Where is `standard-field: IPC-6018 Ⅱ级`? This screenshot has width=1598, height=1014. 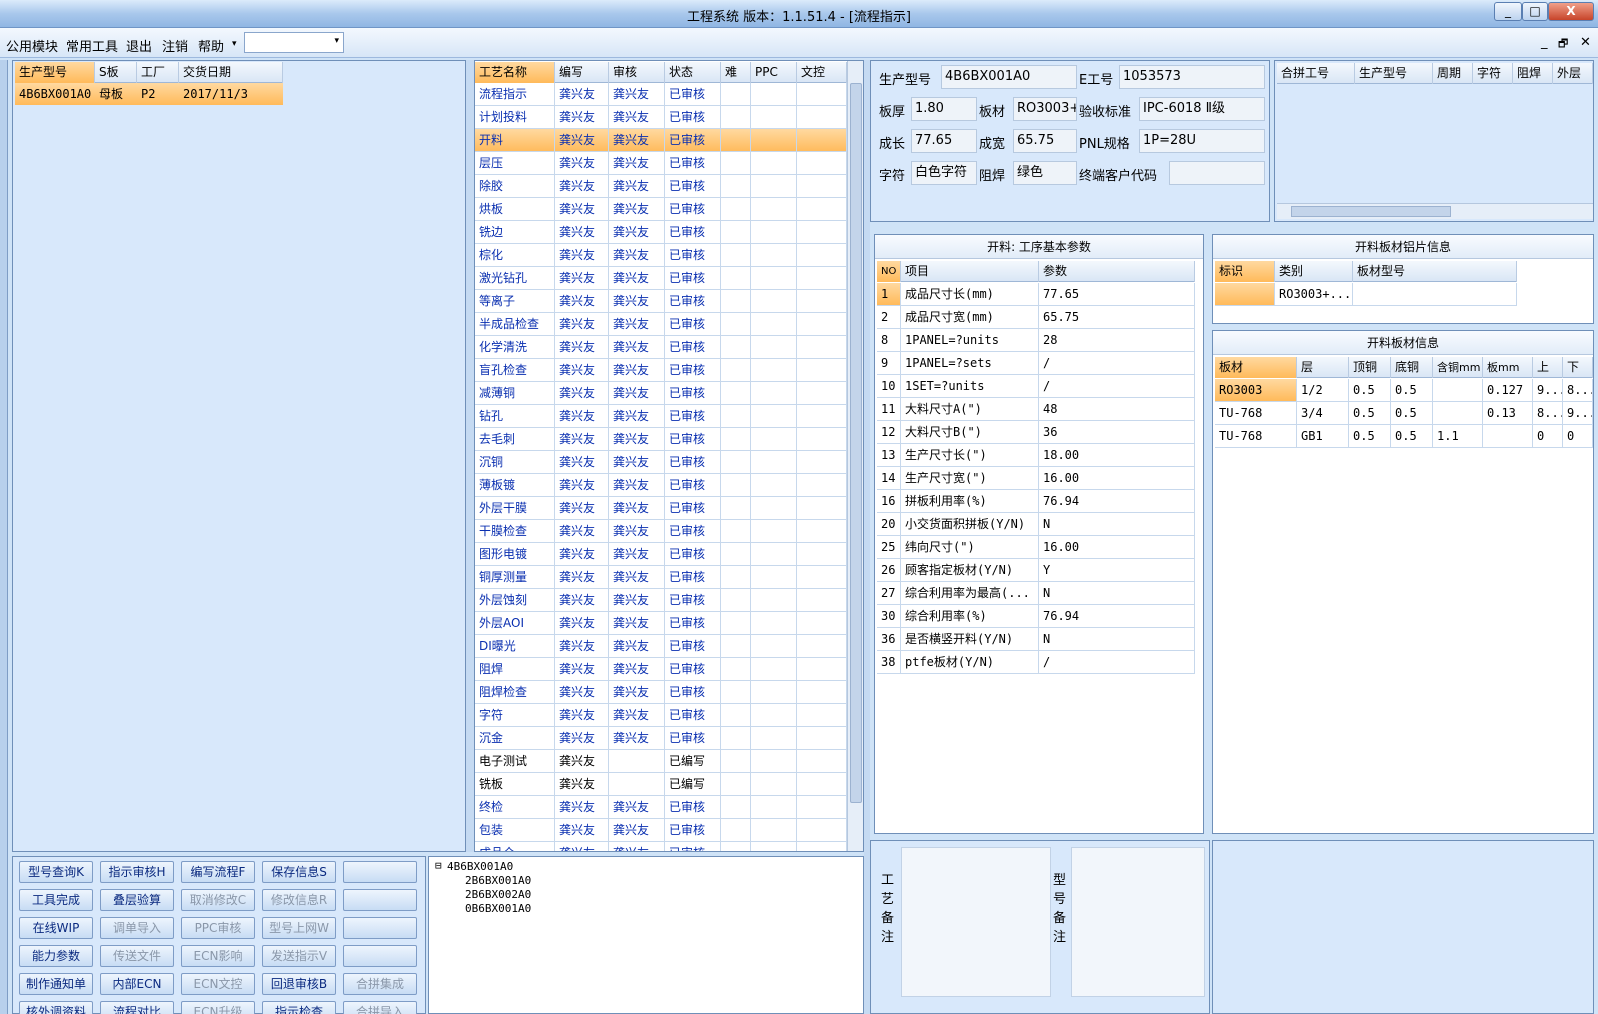 standard-field: IPC-6018 Ⅱ级 is located at coordinates (1202, 109).